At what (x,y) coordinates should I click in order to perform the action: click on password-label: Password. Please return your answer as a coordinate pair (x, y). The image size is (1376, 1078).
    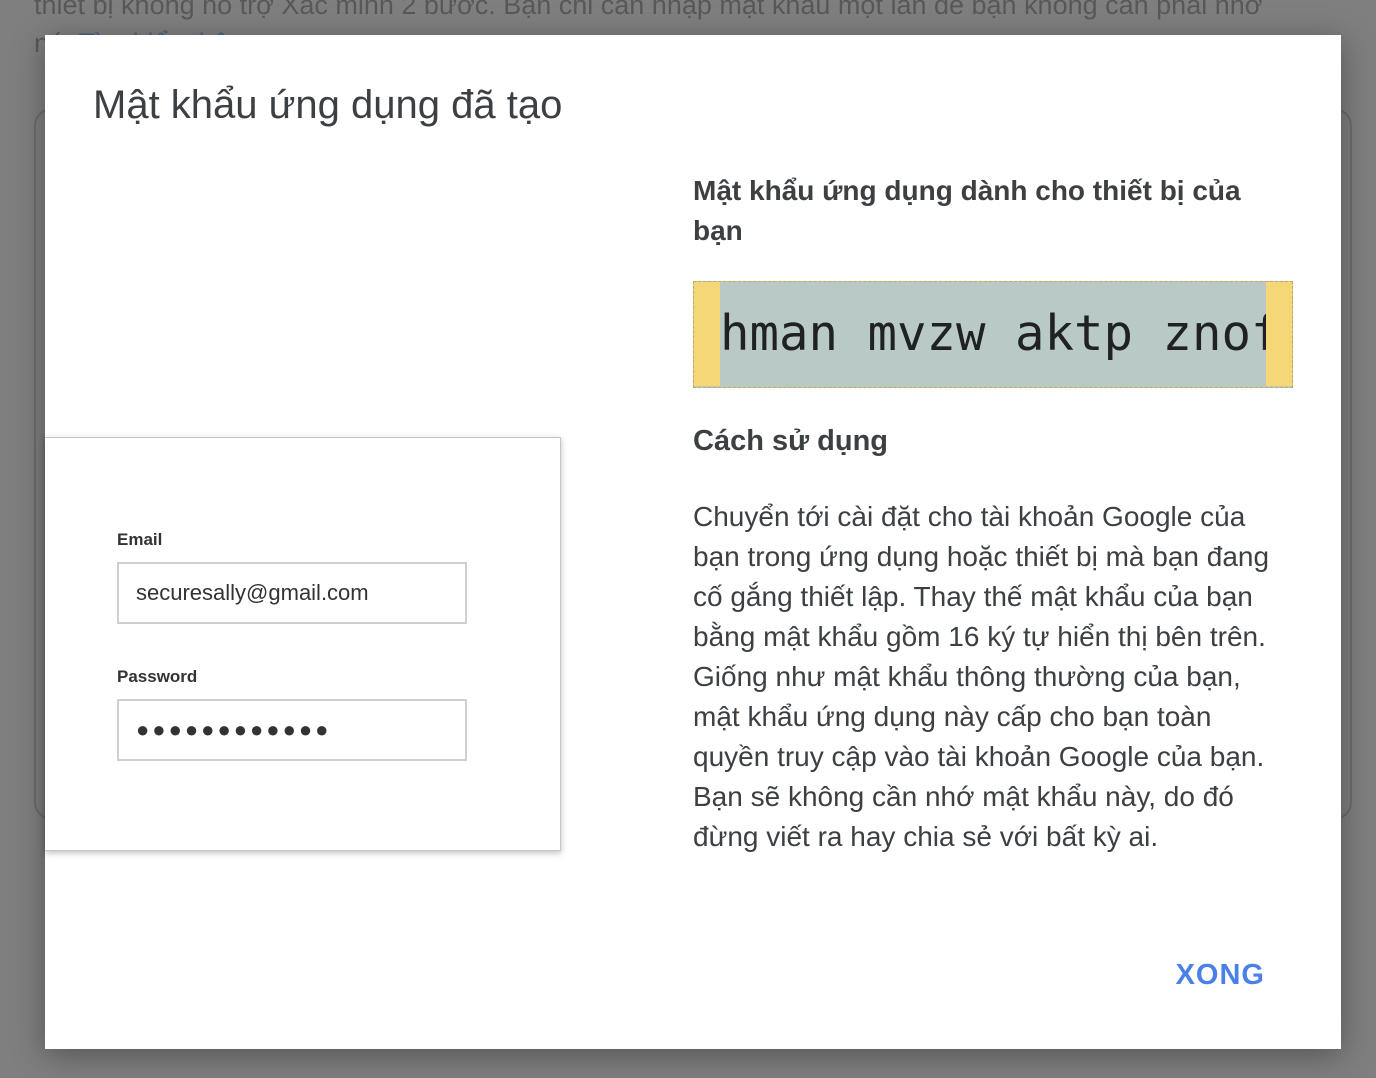
    Looking at the image, I should click on (157, 676).